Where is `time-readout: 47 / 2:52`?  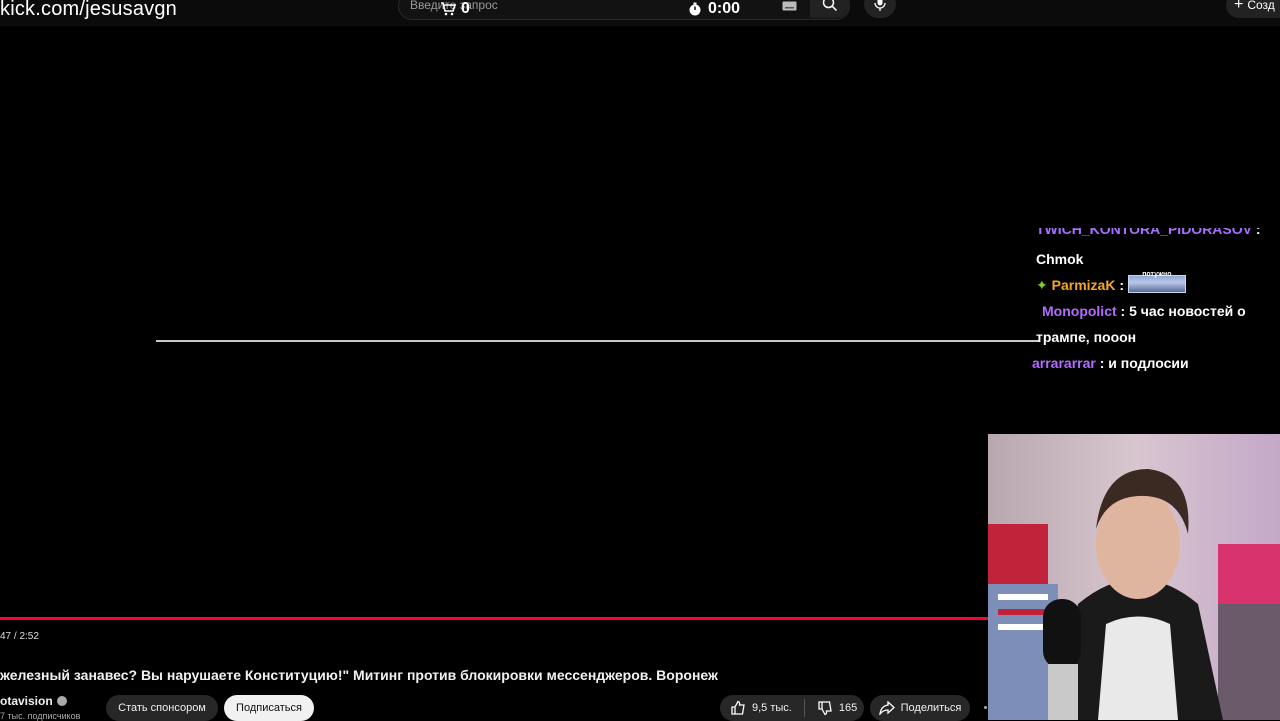
time-readout: 47 / 2:52 is located at coordinates (19, 636).